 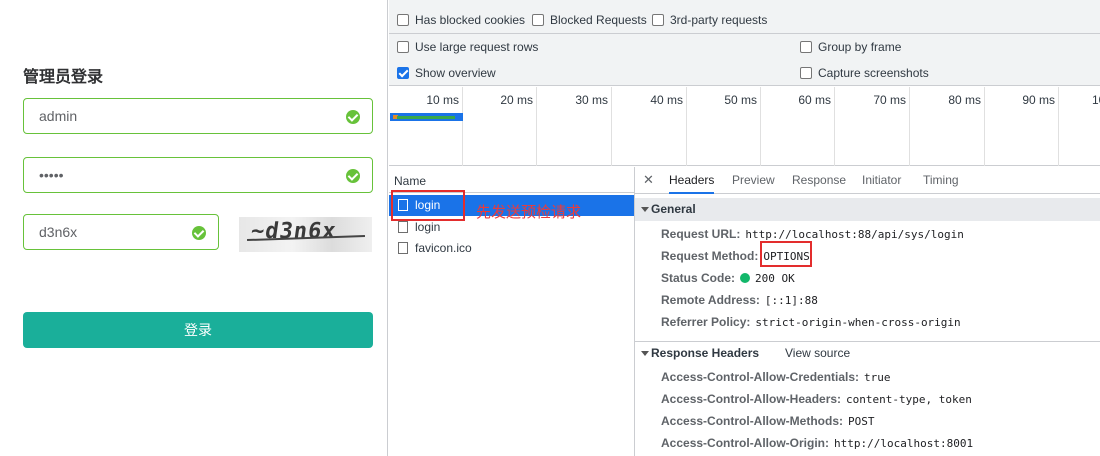 What do you see at coordinates (692, 180) in the screenshot?
I see `tab-headers: Headers` at bounding box center [692, 180].